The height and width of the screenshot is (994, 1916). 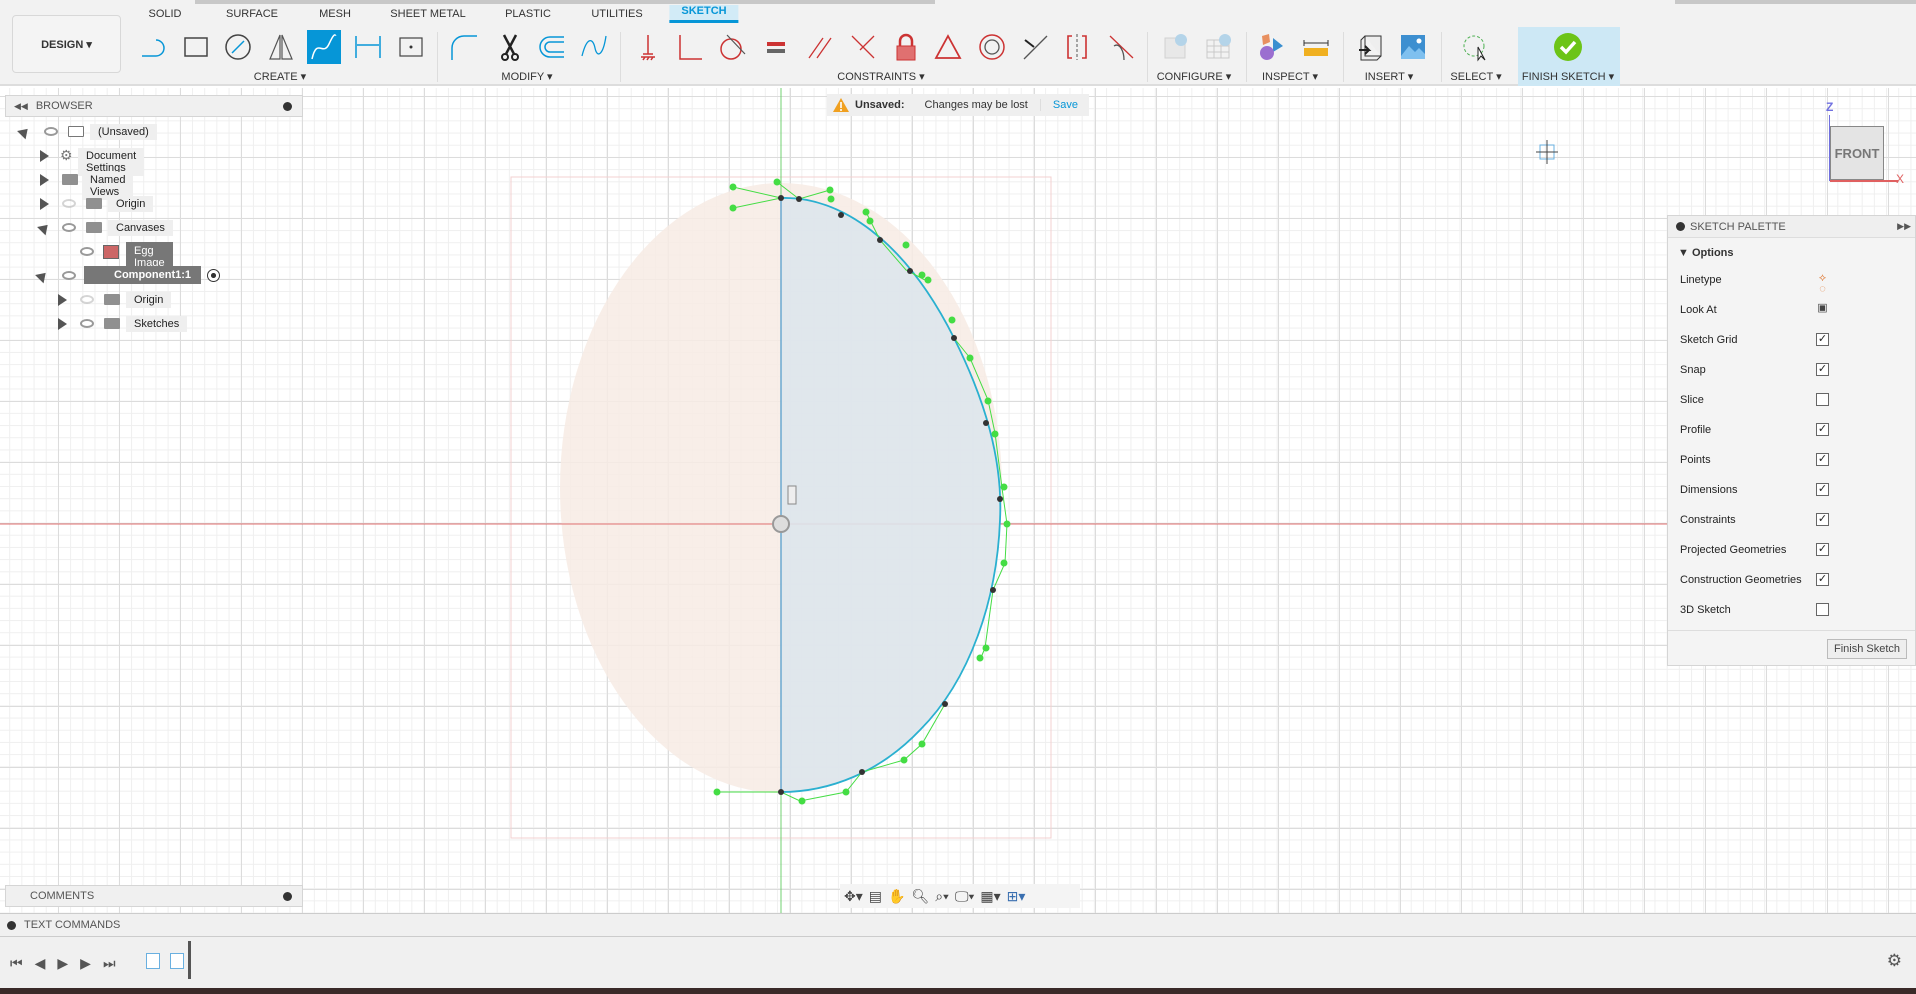 I want to click on add-comment-icon, so click(x=287, y=896).